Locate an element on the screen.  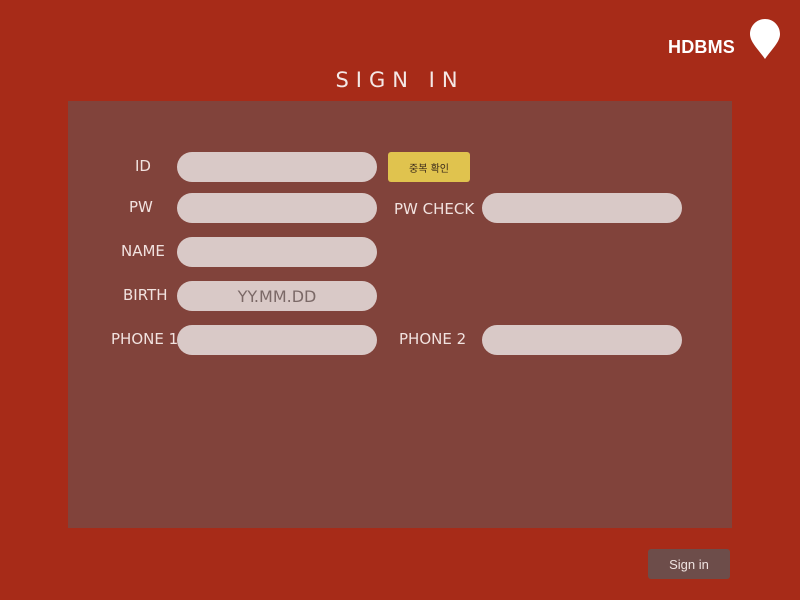
name-input is located at coordinates (277, 252).